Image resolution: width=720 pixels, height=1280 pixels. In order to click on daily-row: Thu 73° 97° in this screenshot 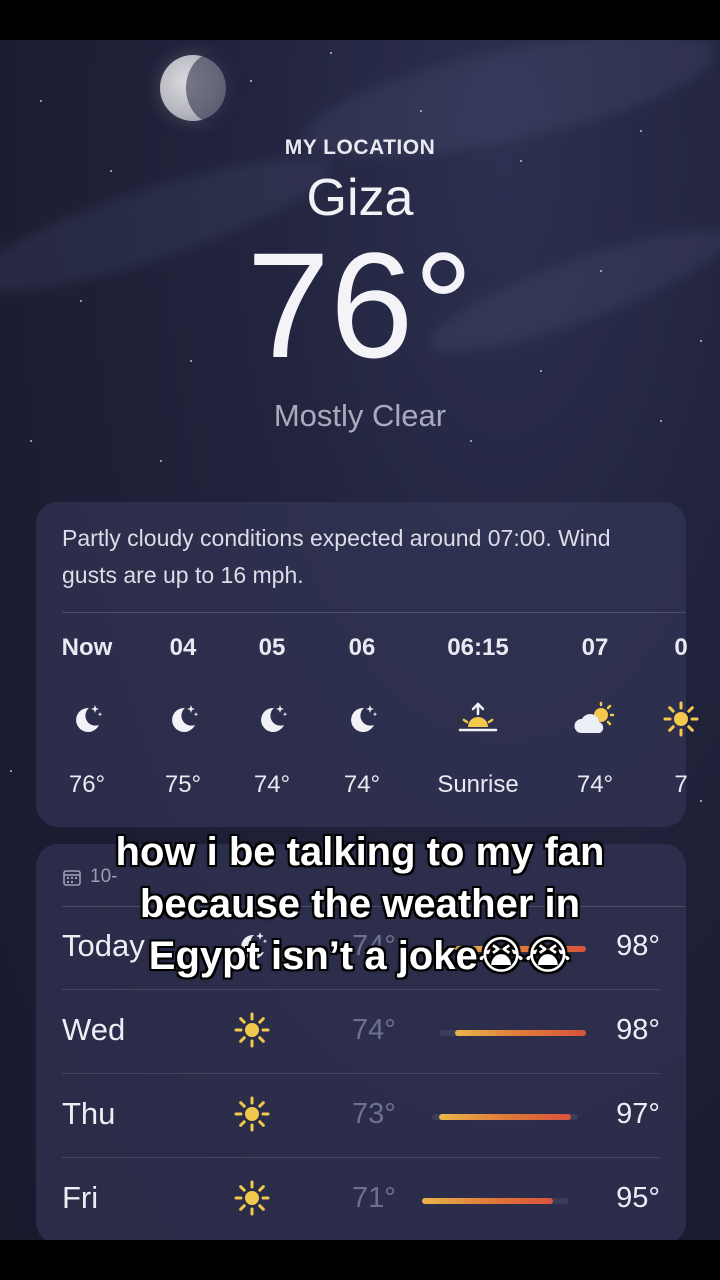, I will do `click(361, 1116)`.